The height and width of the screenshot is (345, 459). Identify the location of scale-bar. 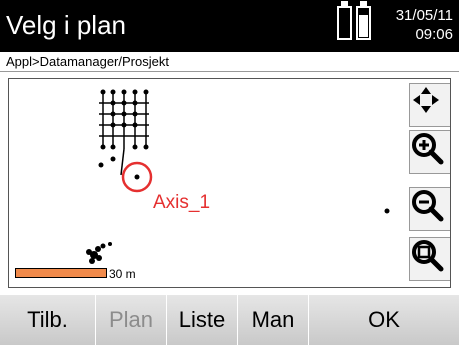
(61, 273).